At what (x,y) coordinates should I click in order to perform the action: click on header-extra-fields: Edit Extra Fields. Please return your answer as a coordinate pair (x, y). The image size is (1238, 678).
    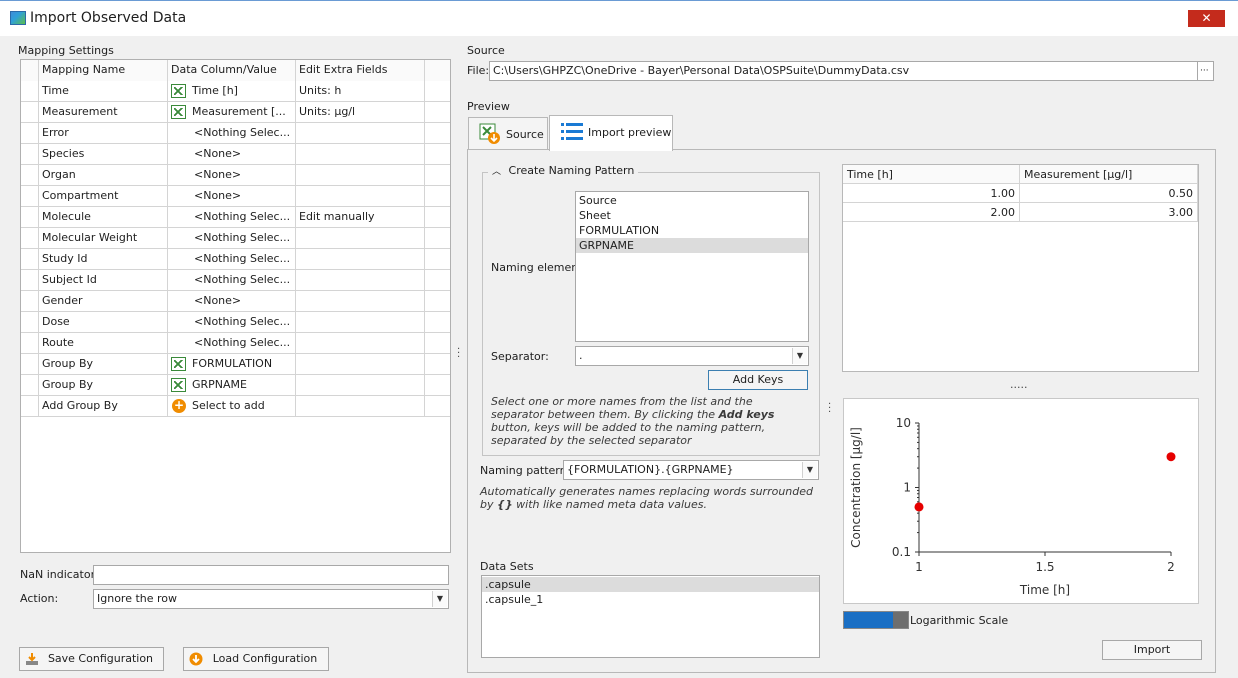
    Looking at the image, I should click on (360, 70).